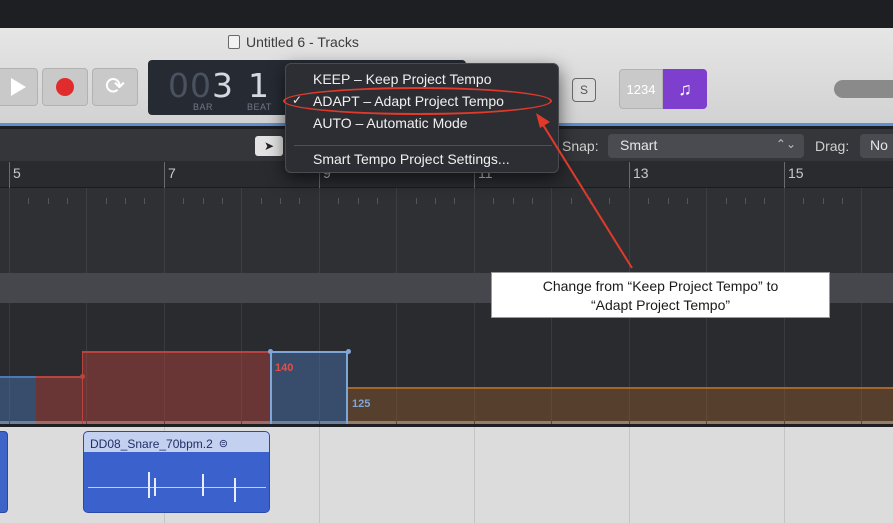 This screenshot has height=523, width=893. What do you see at coordinates (176, 472) in the screenshot?
I see `audio-region: DD08_Snare_70bpm.2 ⊜` at bounding box center [176, 472].